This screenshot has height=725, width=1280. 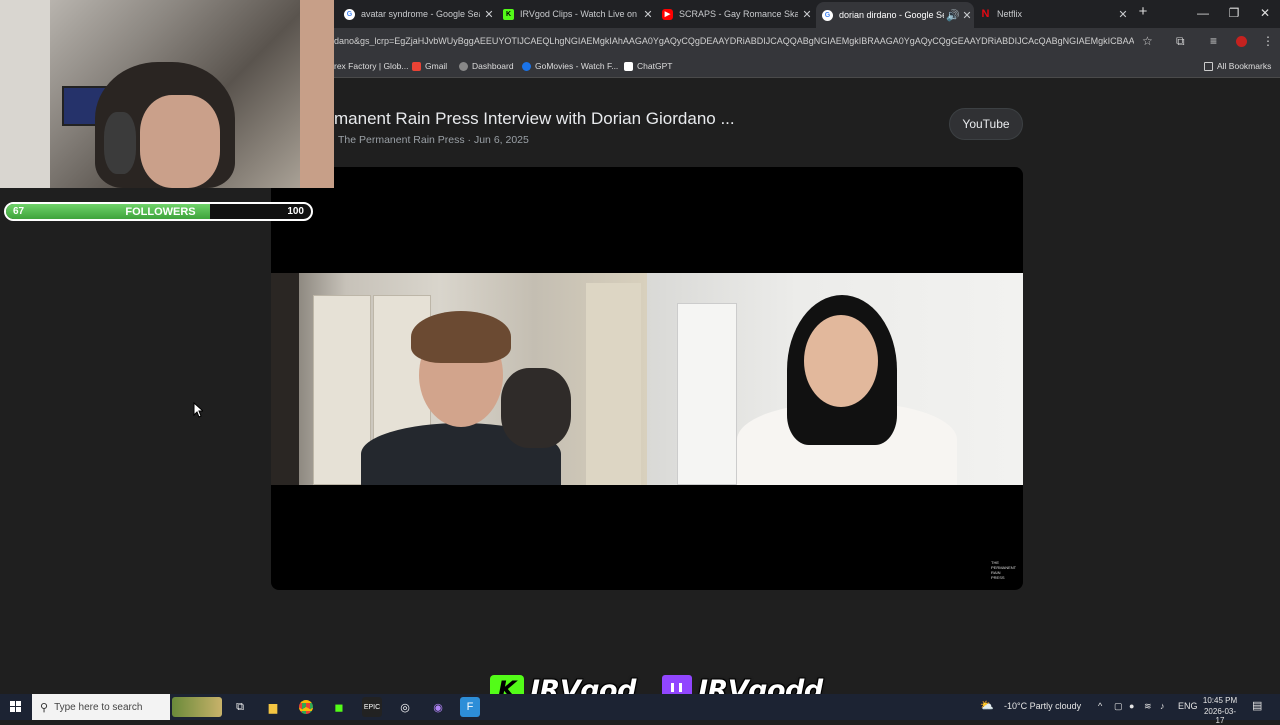 What do you see at coordinates (486, 66) in the screenshot?
I see `bookmark-dashboard: Dashboard` at bounding box center [486, 66].